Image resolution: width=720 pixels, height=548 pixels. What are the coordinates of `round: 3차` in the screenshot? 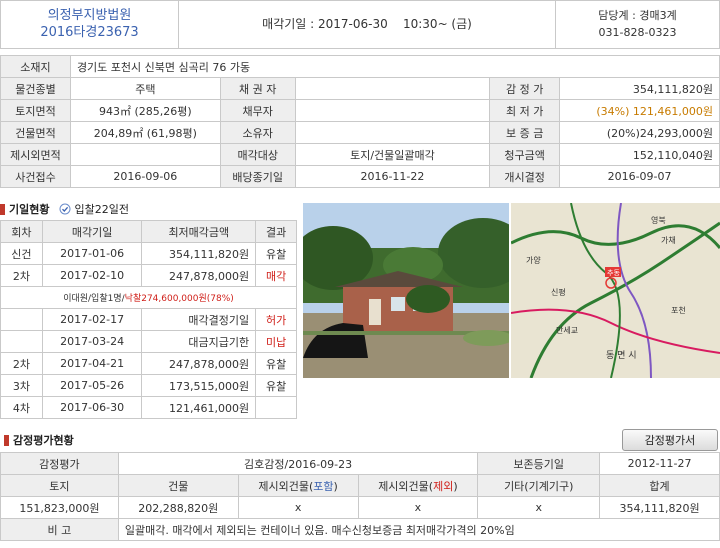 It's located at (21, 385).